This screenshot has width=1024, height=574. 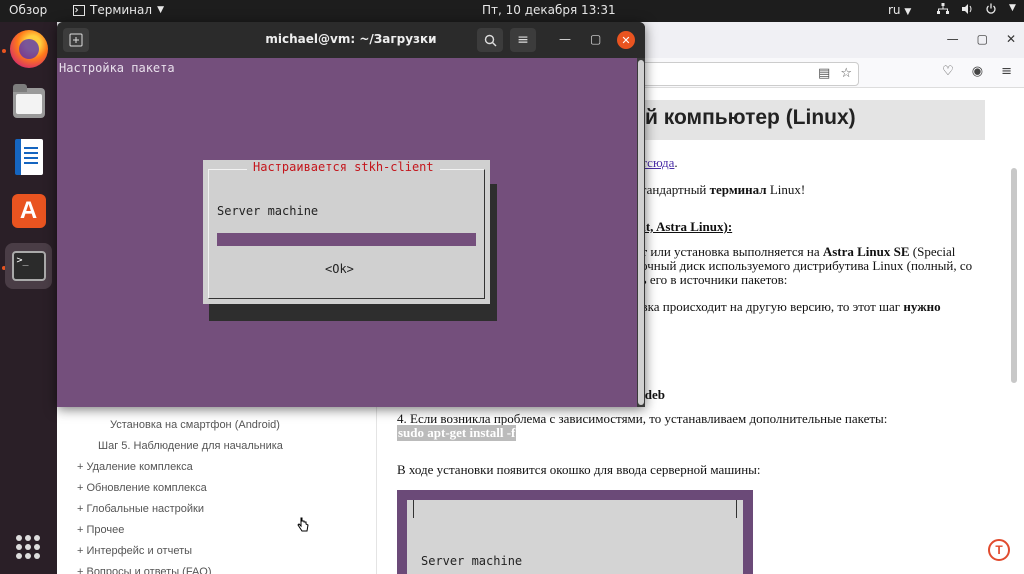 What do you see at coordinates (846, 73) in the screenshot?
I see `bookmark-star-icon: ☆` at bounding box center [846, 73].